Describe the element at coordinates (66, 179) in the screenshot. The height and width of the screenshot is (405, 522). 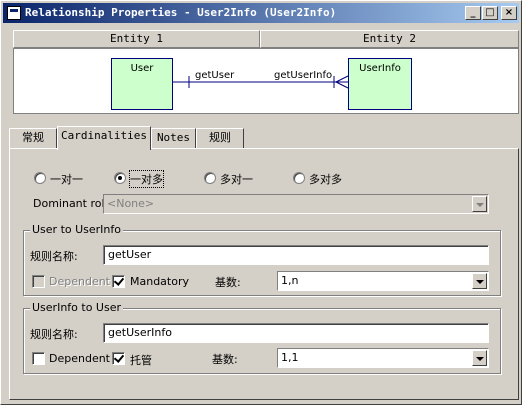
I see `radio-label: 一对一` at that location.